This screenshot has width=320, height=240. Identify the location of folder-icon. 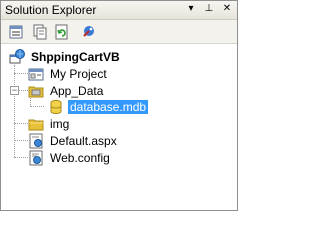
(36, 125).